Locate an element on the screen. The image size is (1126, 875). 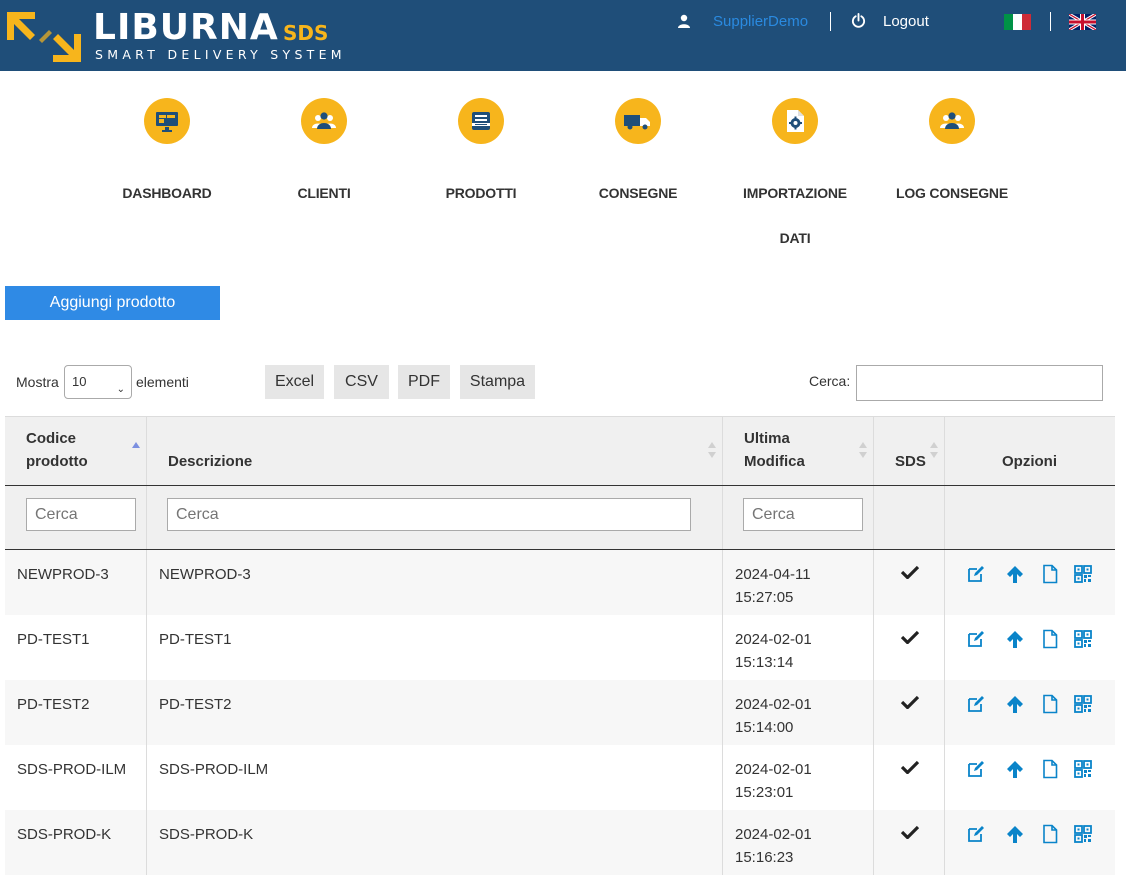
excel-button: Excel is located at coordinates (294, 382).